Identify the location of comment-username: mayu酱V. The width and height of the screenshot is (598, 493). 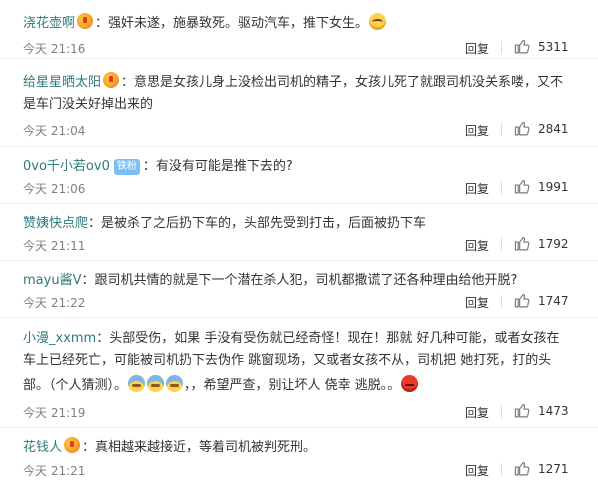
(52, 280).